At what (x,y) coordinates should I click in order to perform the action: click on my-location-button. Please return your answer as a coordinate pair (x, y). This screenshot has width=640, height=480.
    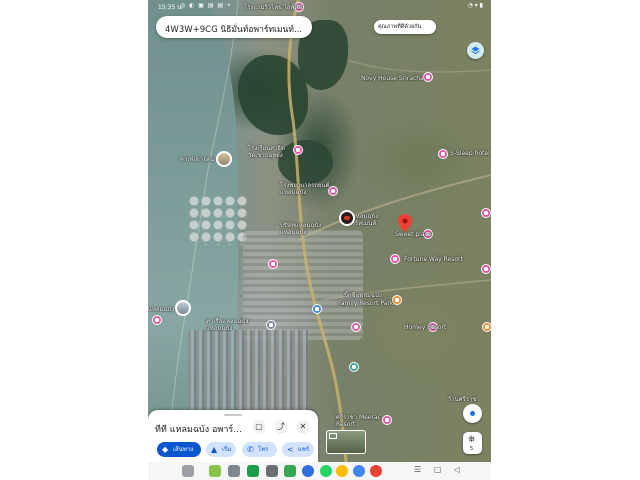
    Looking at the image, I should click on (472, 413).